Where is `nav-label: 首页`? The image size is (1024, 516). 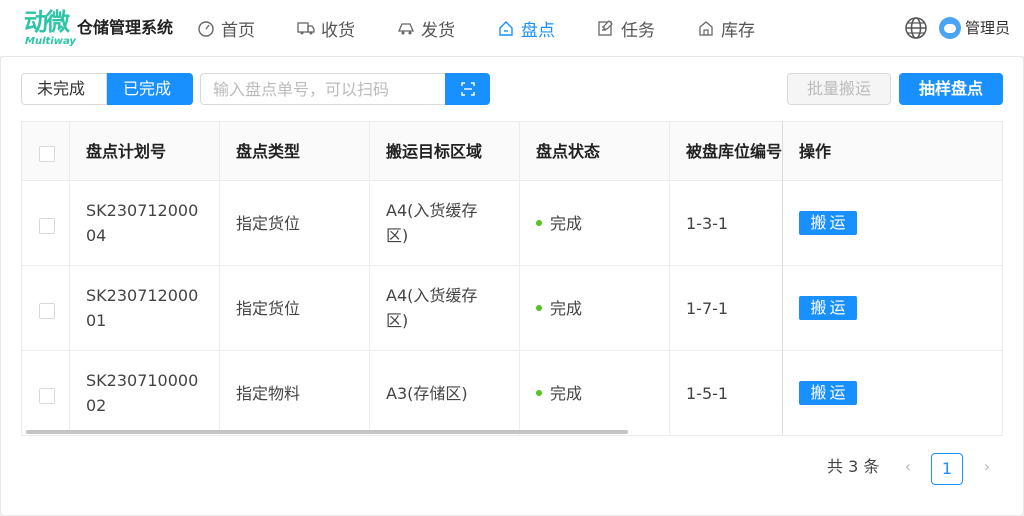 nav-label: 首页 is located at coordinates (238, 30).